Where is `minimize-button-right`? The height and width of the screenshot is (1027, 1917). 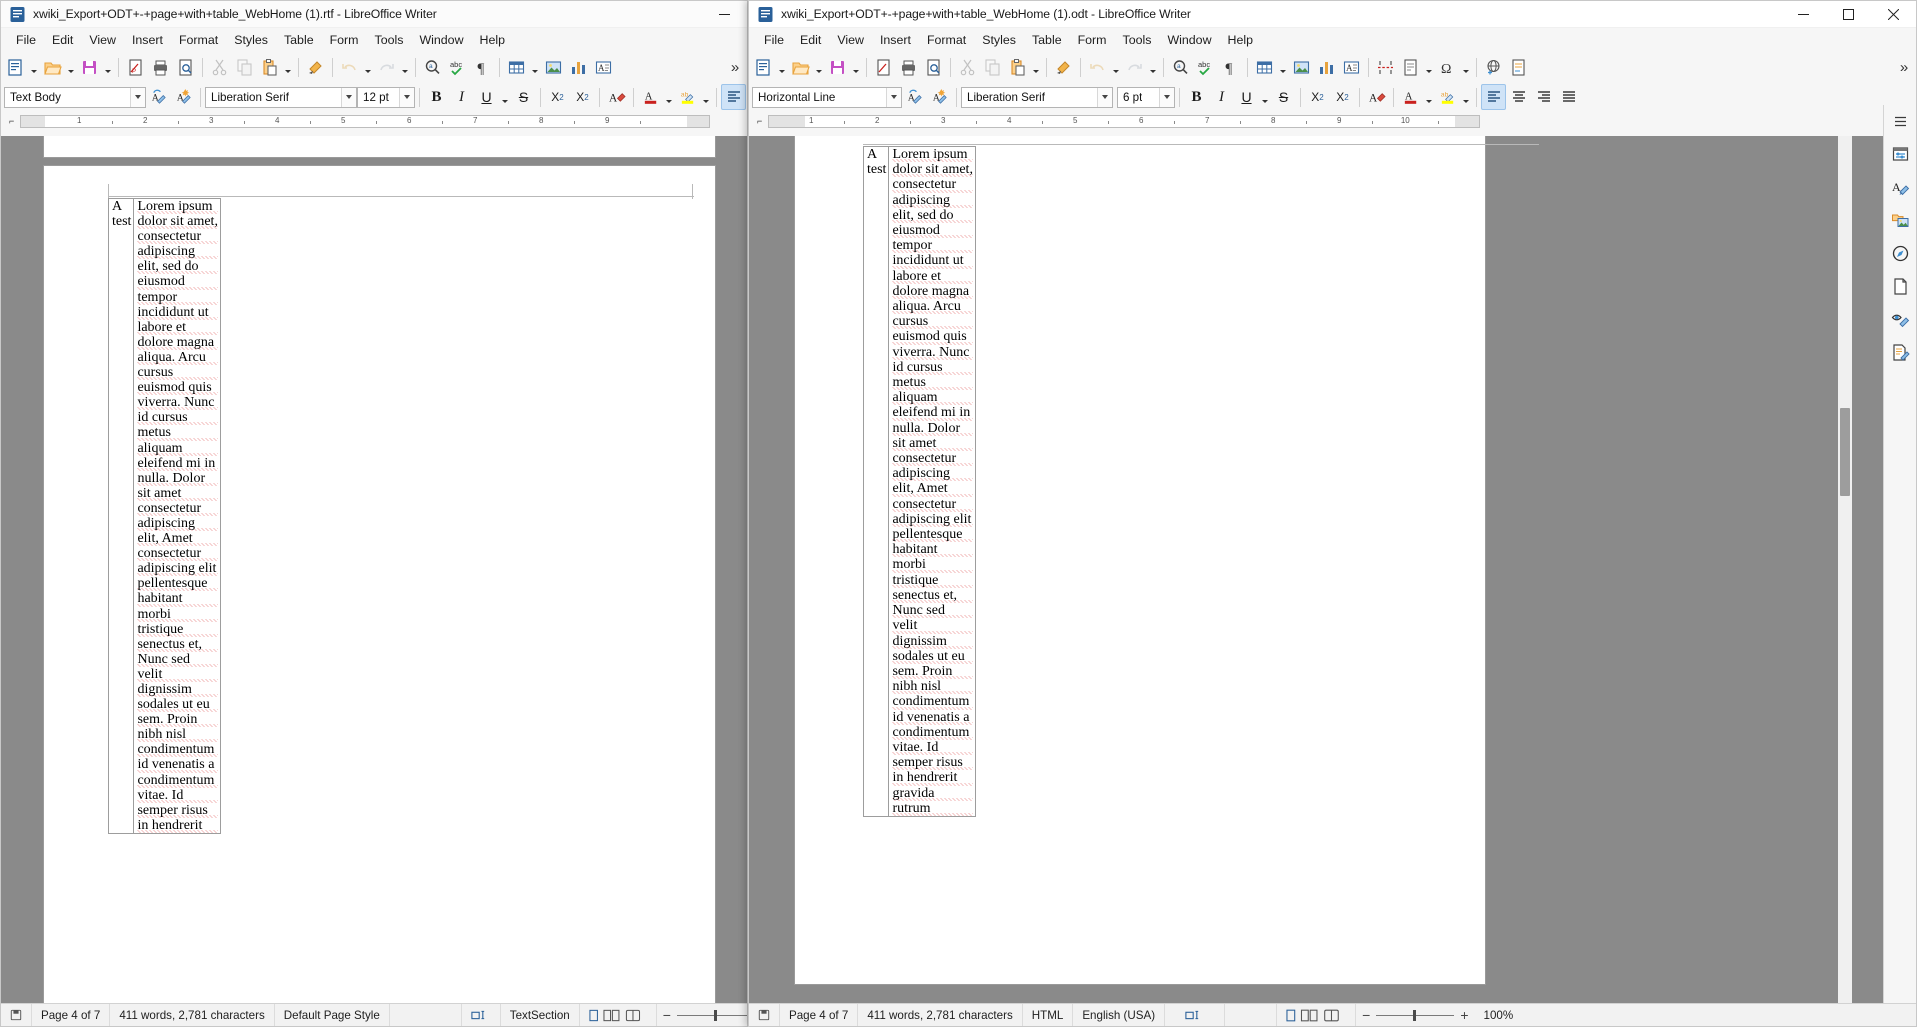 minimize-button-right is located at coordinates (1803, 14).